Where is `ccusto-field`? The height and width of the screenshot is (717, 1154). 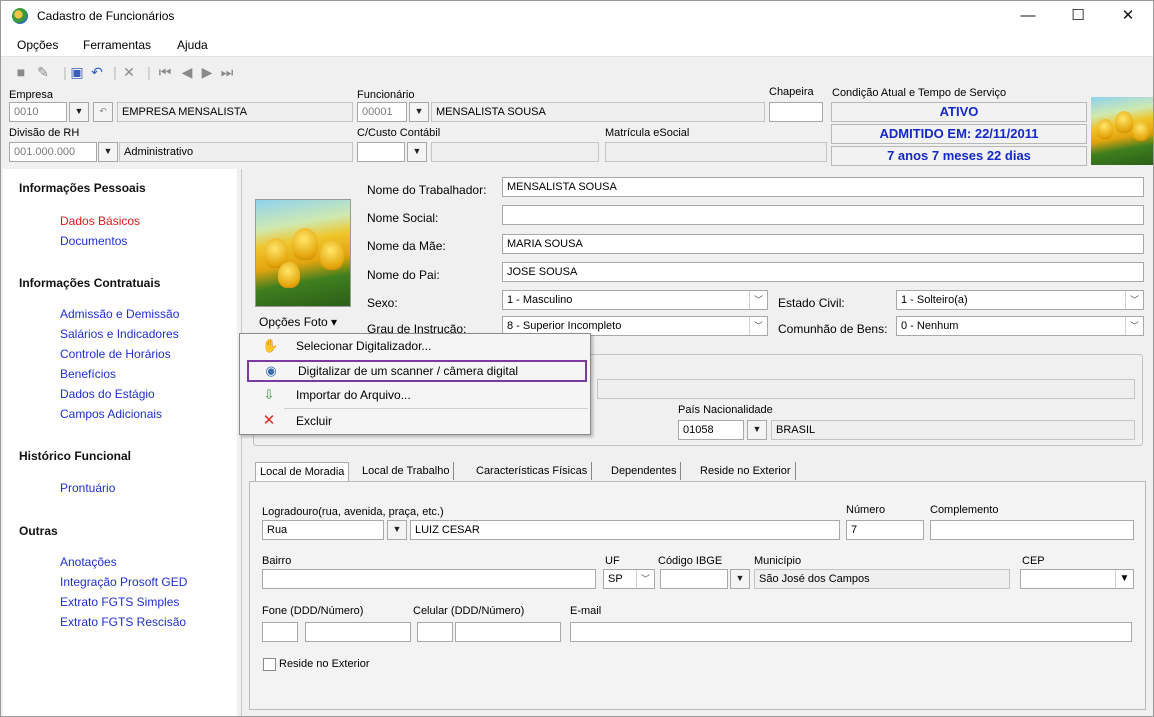
ccusto-field is located at coordinates (381, 152).